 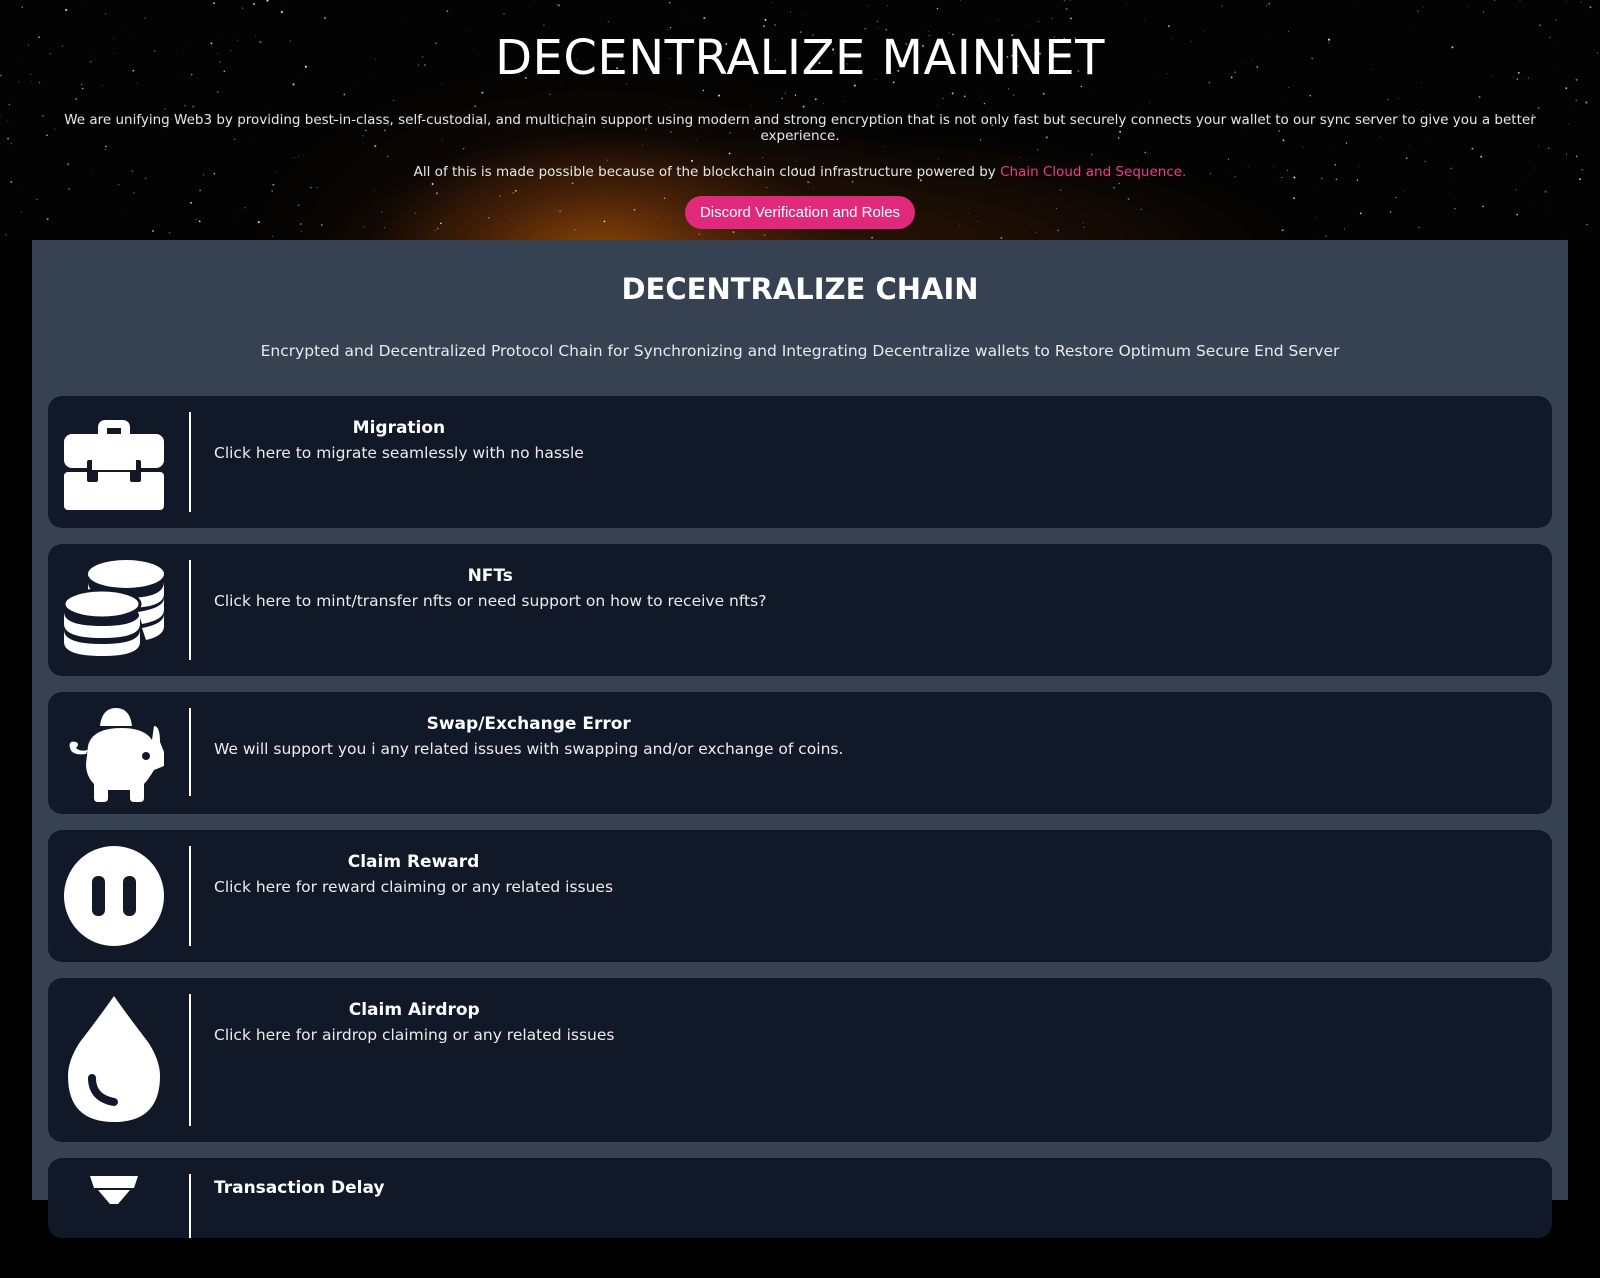 I want to click on card-title: Swap/Exchange Error, so click(x=528, y=724).